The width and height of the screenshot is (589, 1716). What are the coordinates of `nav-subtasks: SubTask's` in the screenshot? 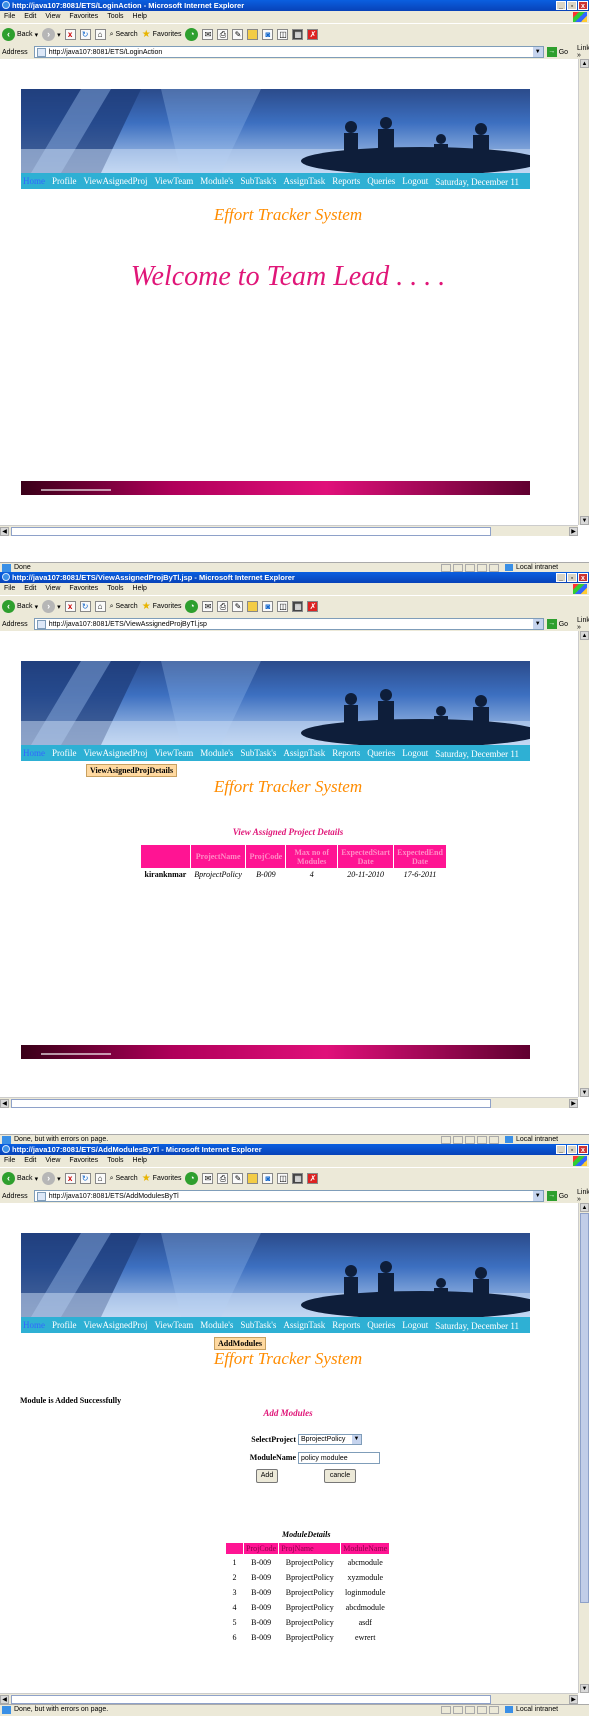 It's located at (258, 1325).